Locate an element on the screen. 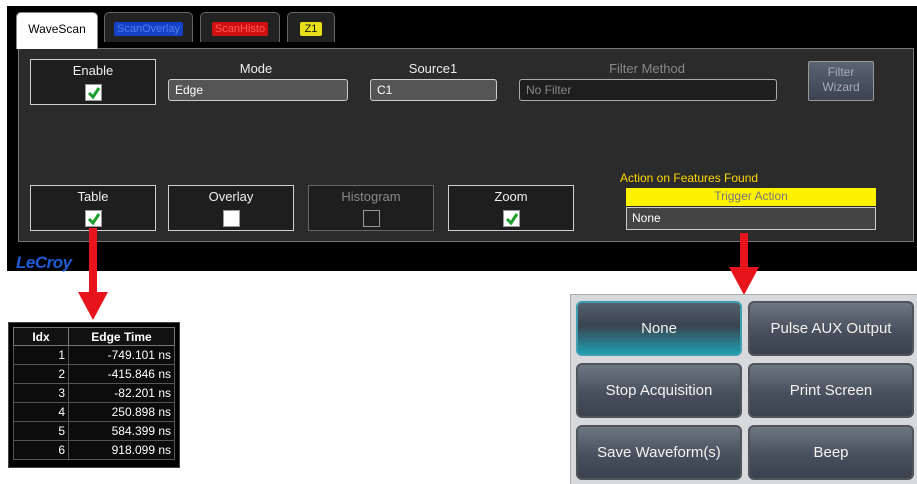  row-idx: 1 is located at coordinates (41, 355).